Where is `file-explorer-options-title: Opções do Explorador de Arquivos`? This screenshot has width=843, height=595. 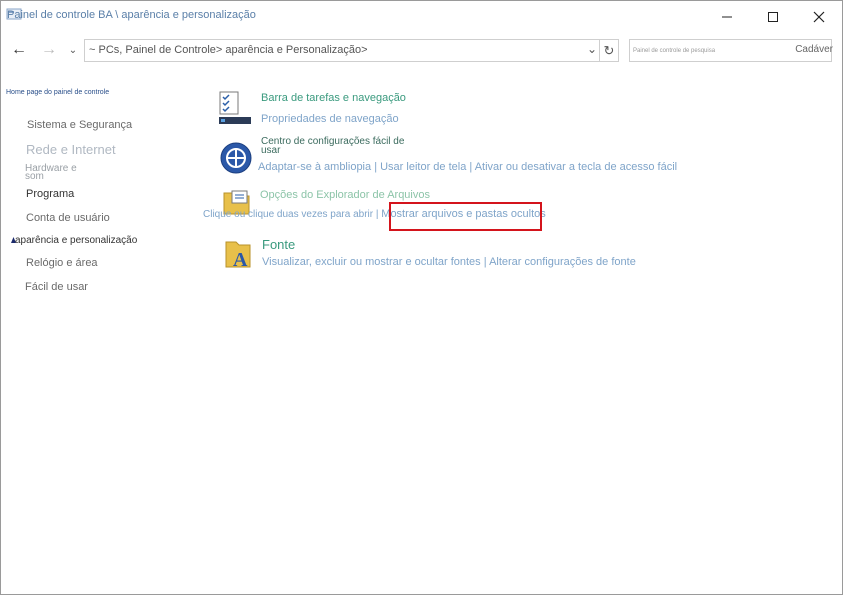 file-explorer-options-title: Opções do Explorador de Arquivos is located at coordinates (345, 195).